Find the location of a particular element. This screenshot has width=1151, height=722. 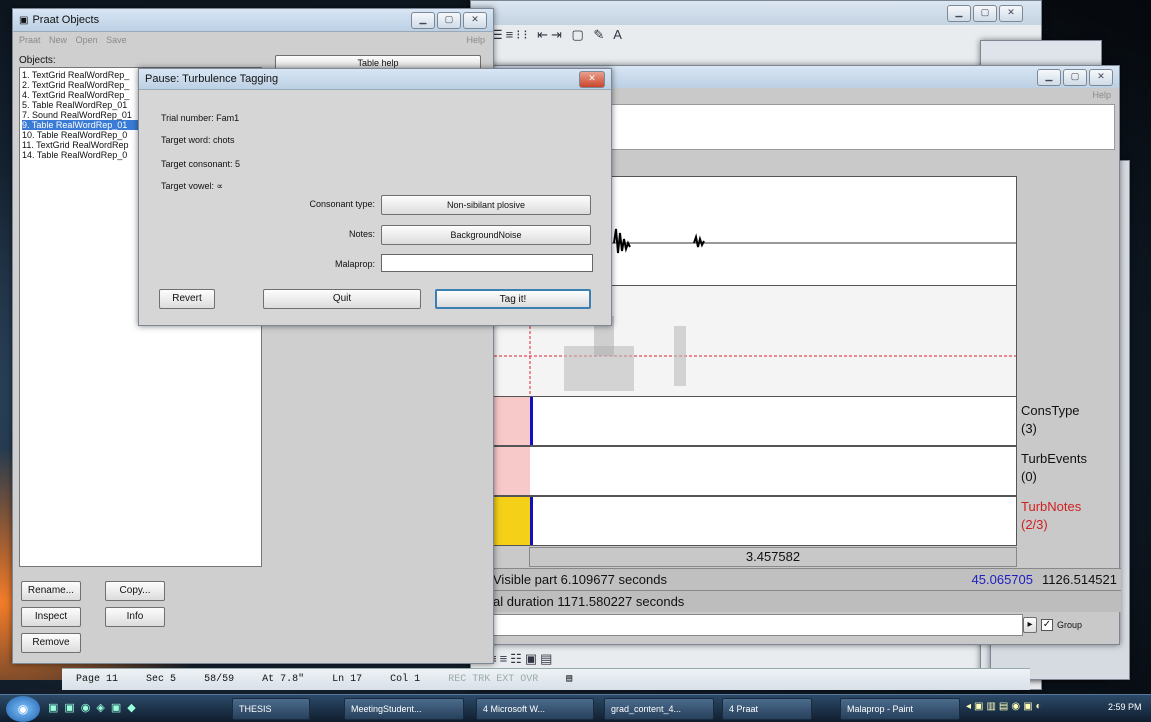

book-icon: ▤ is located at coordinates (569, 679).